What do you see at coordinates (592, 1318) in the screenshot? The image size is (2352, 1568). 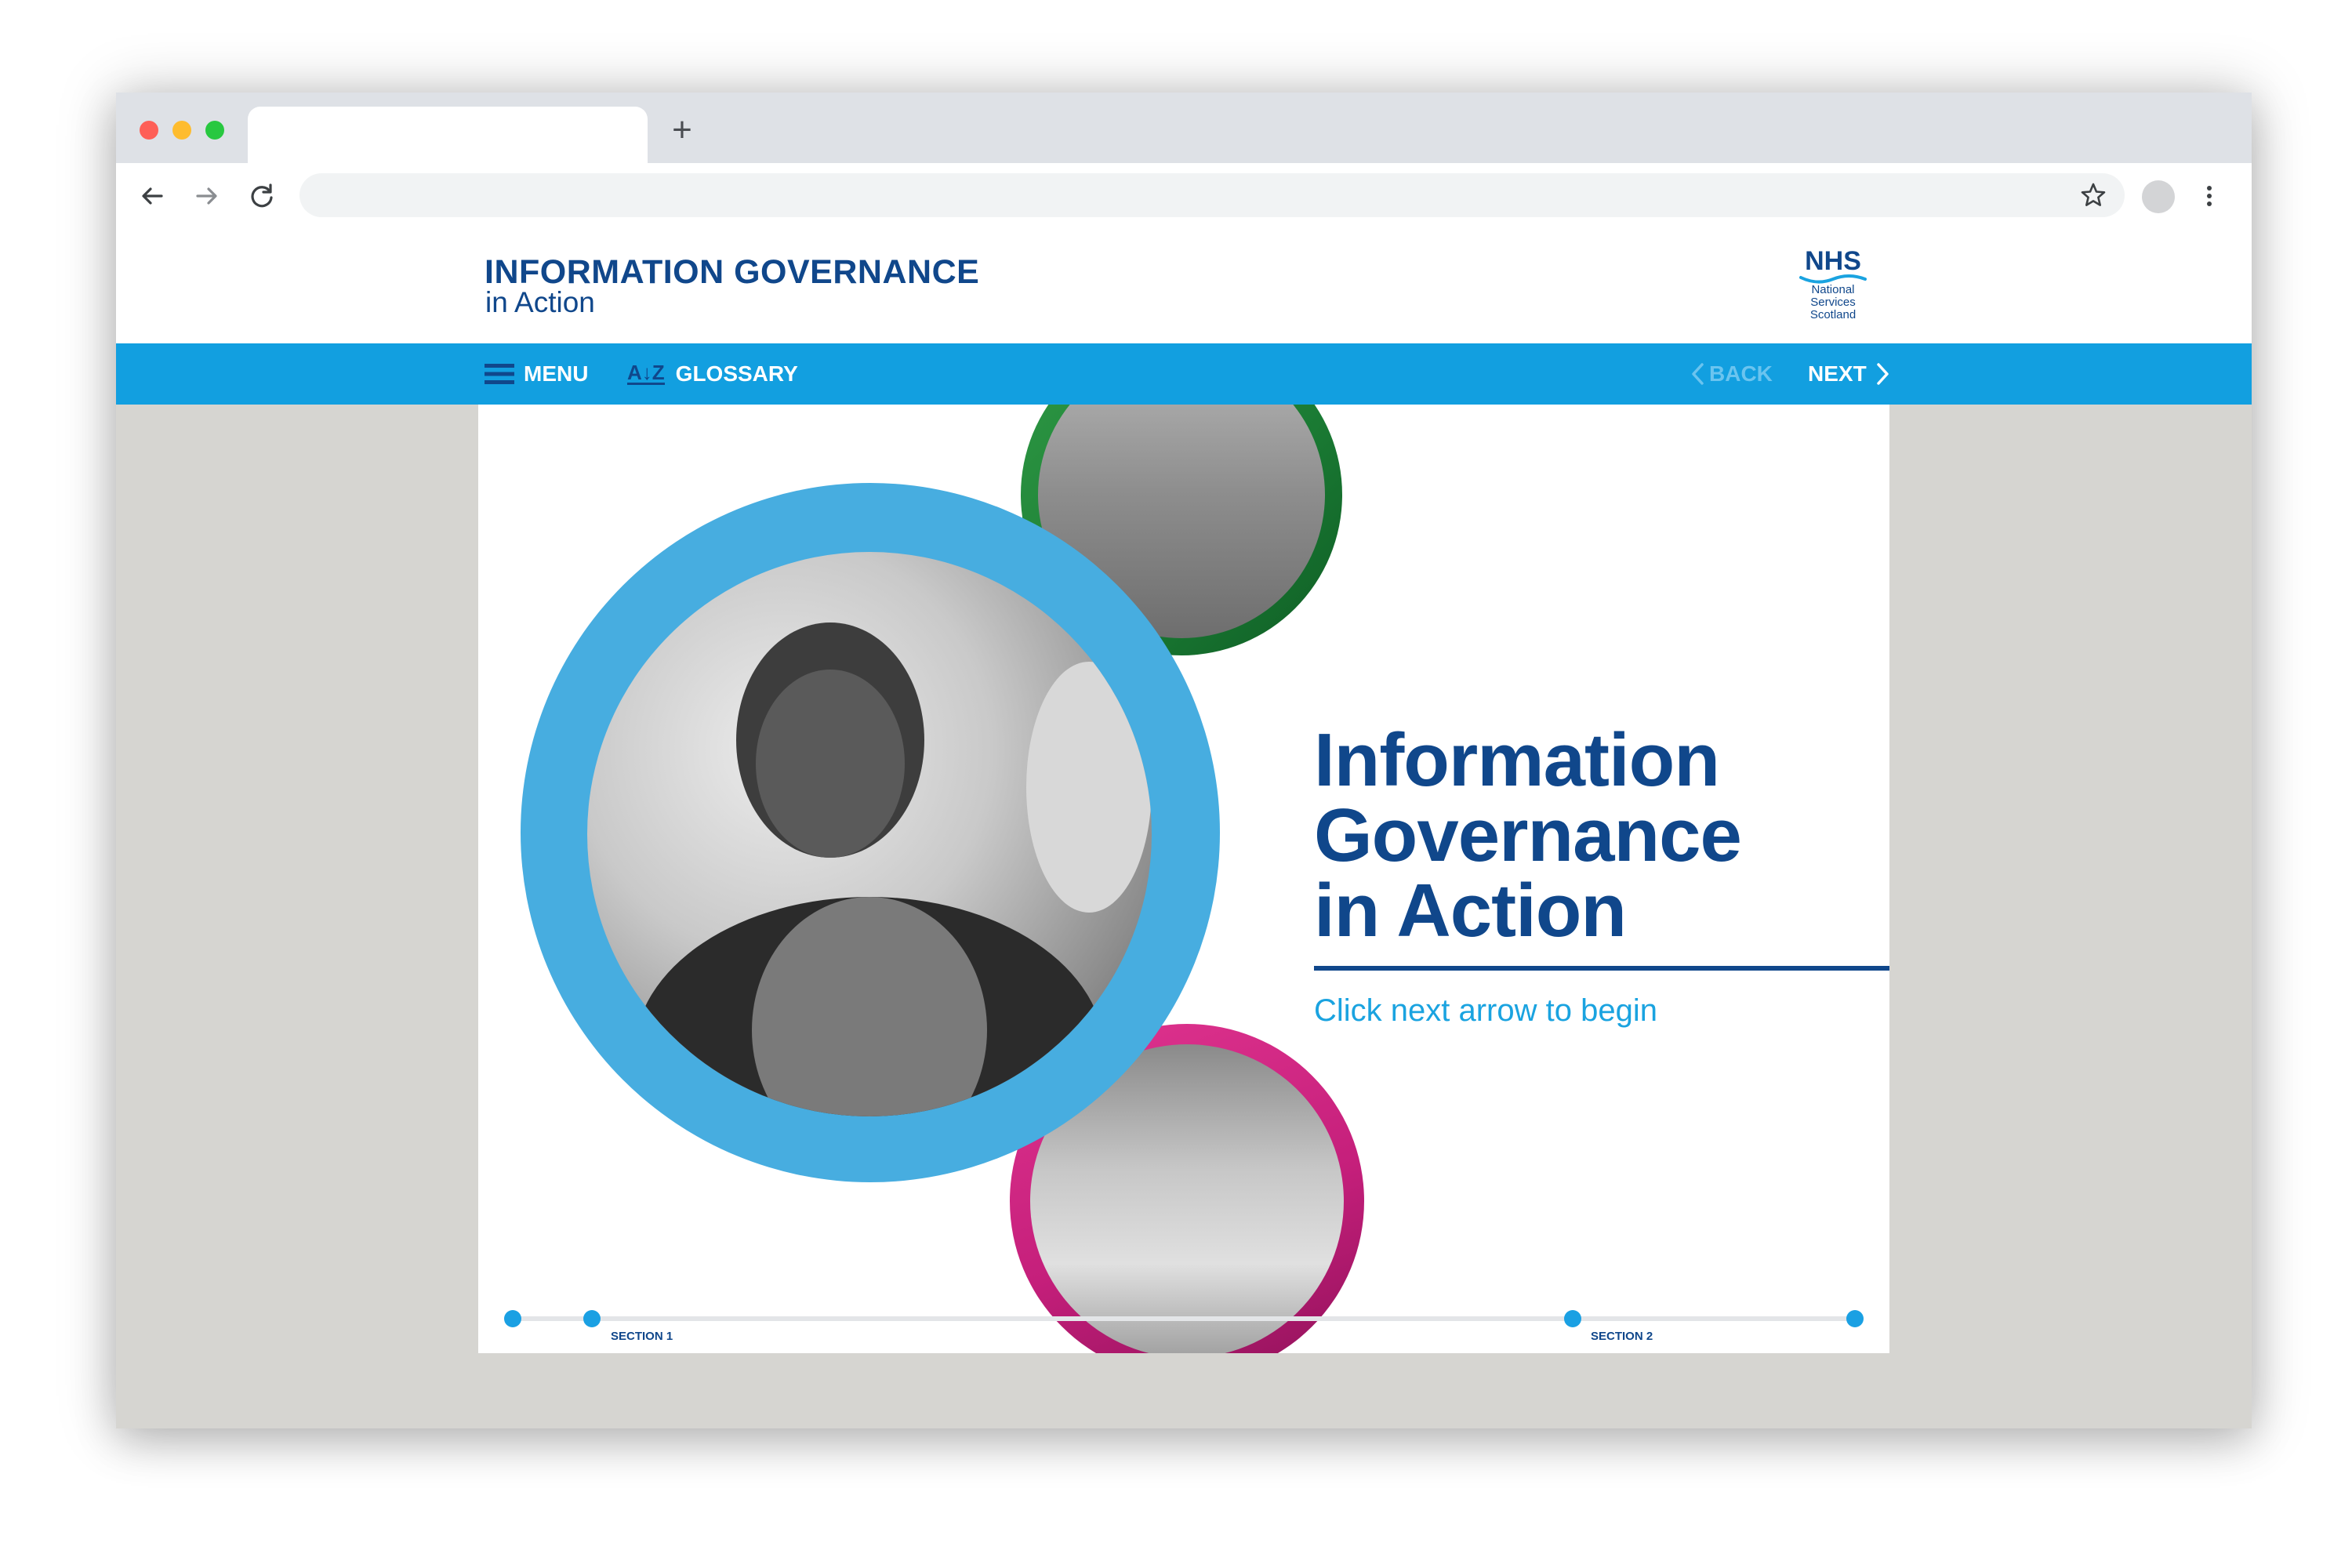 I see `progress-section1-dot` at bounding box center [592, 1318].